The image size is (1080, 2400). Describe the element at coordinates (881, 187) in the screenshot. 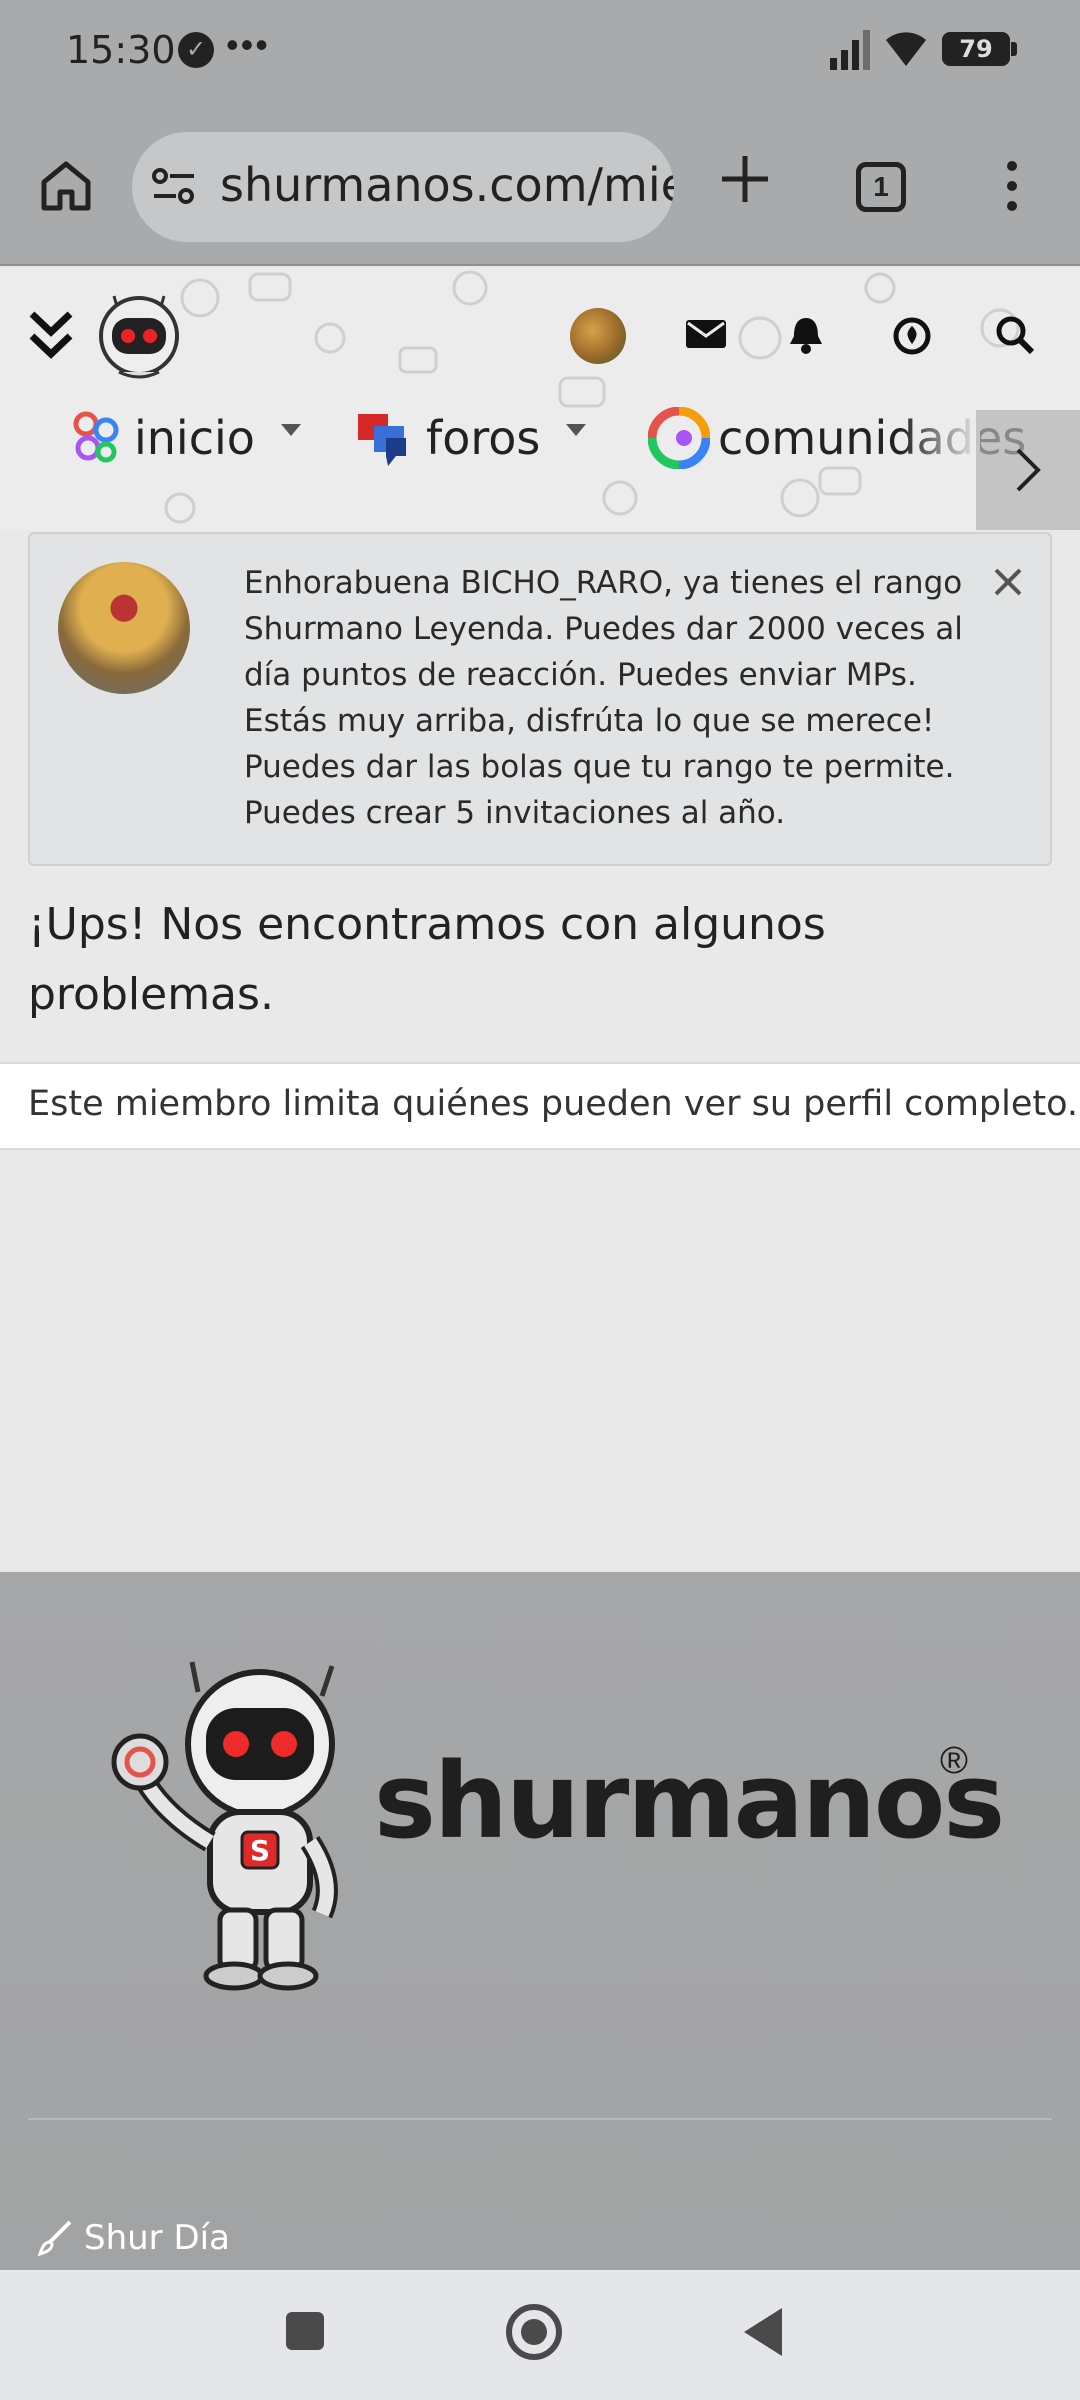

I see `tab-switcher-button: 1` at that location.